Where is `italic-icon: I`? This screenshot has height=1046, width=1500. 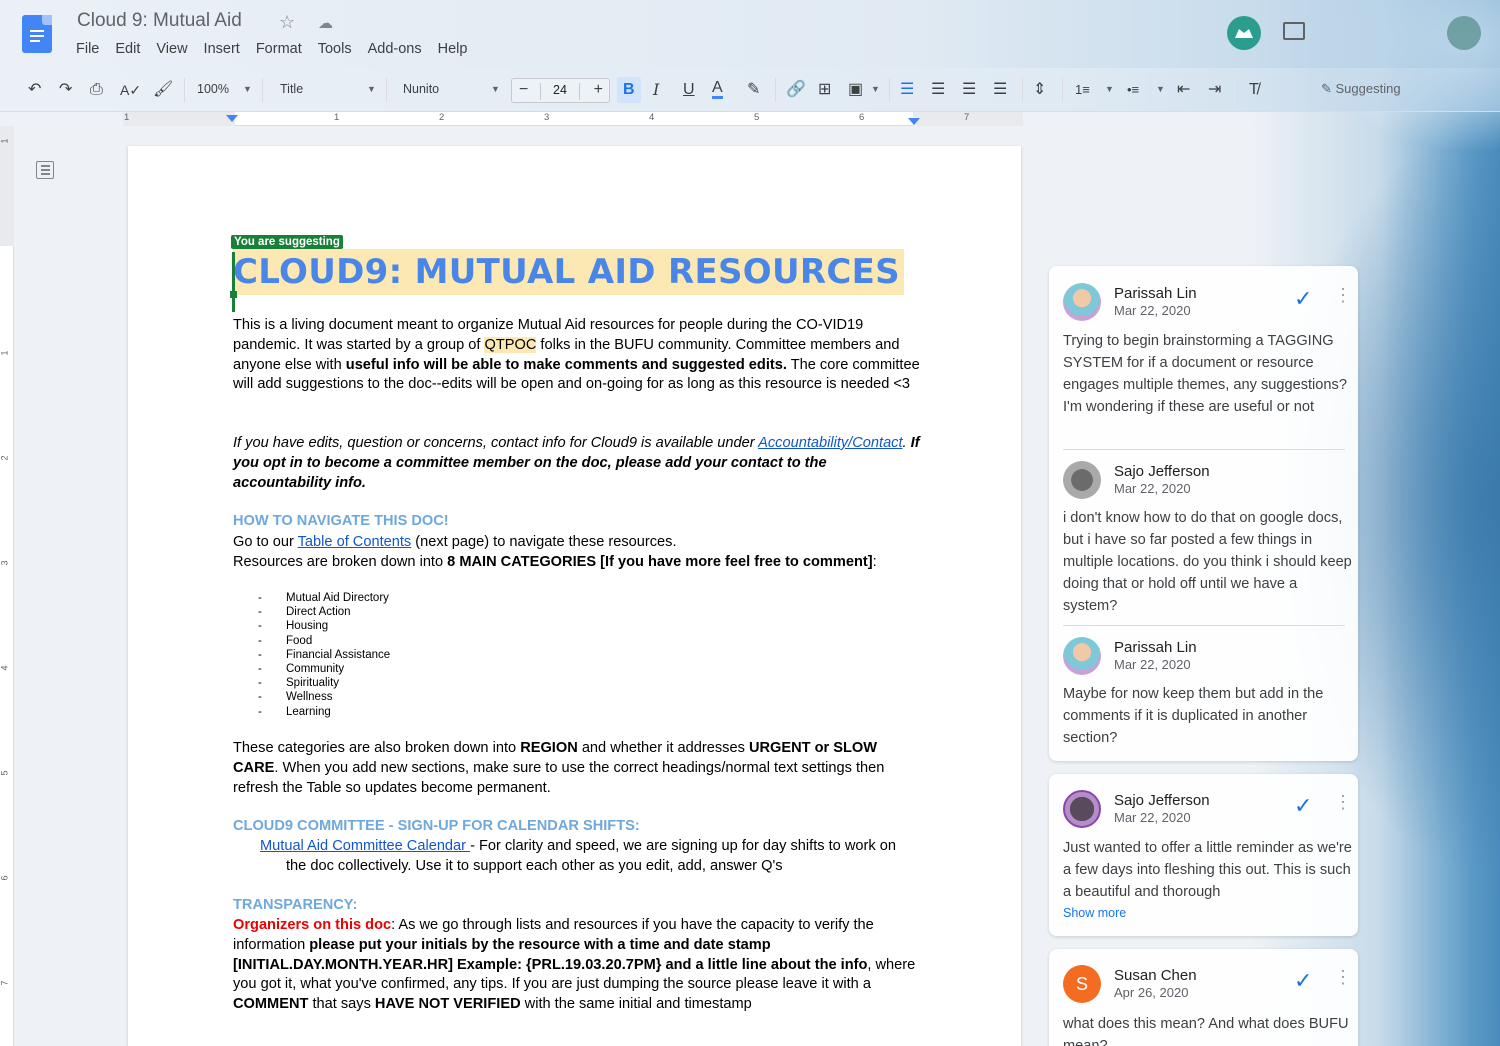 italic-icon: I is located at coordinates (656, 90).